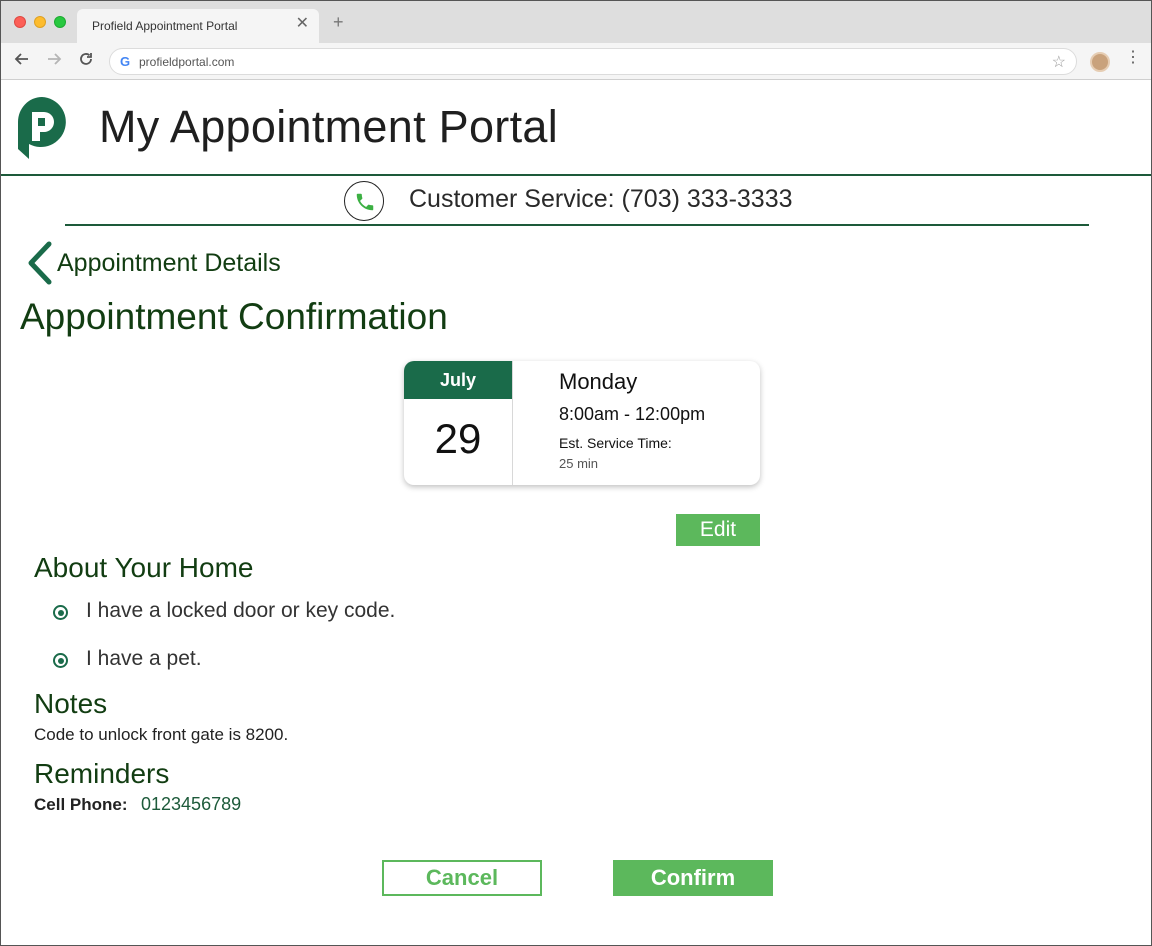  Describe the element at coordinates (512, 423) in the screenshot. I see `card-divider` at that location.